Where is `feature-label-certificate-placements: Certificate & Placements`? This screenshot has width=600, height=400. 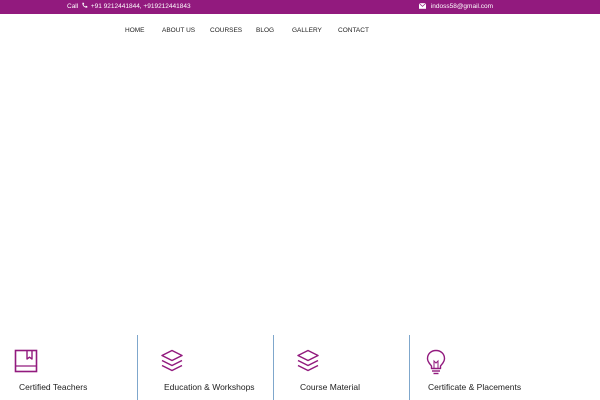 feature-label-certificate-placements: Certificate & Placements is located at coordinates (475, 387).